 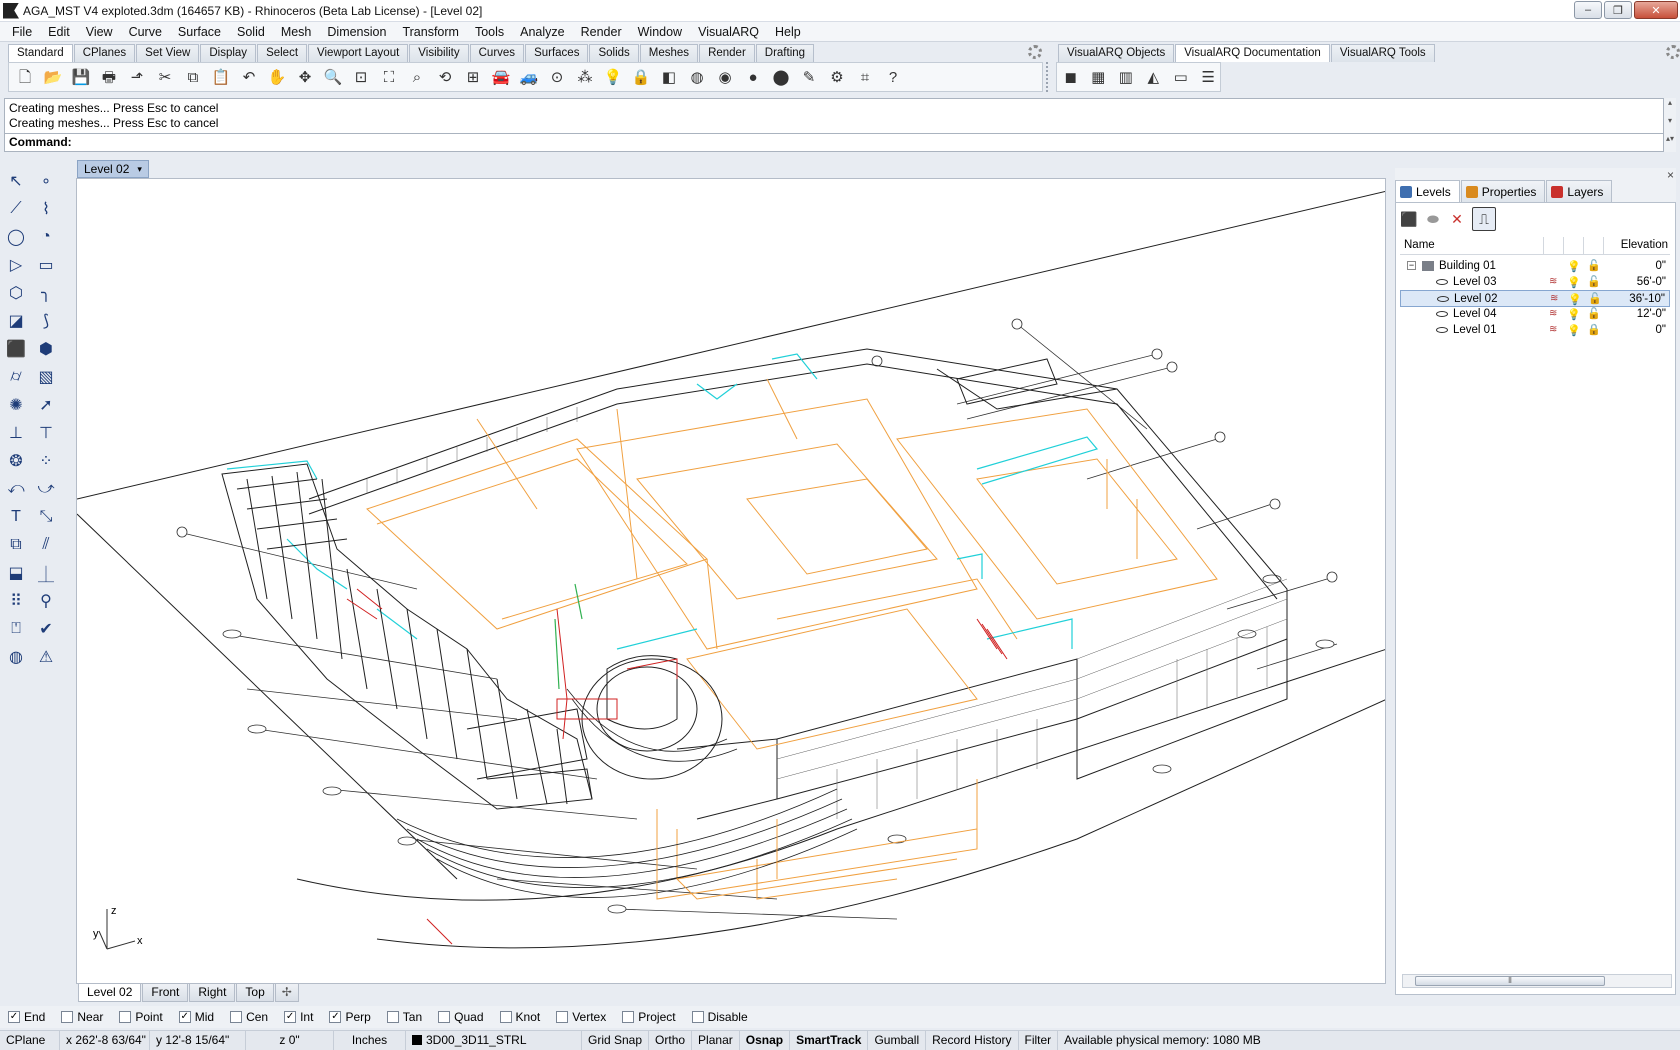 What do you see at coordinates (788, 32) in the screenshot?
I see `menu-help: Help` at bounding box center [788, 32].